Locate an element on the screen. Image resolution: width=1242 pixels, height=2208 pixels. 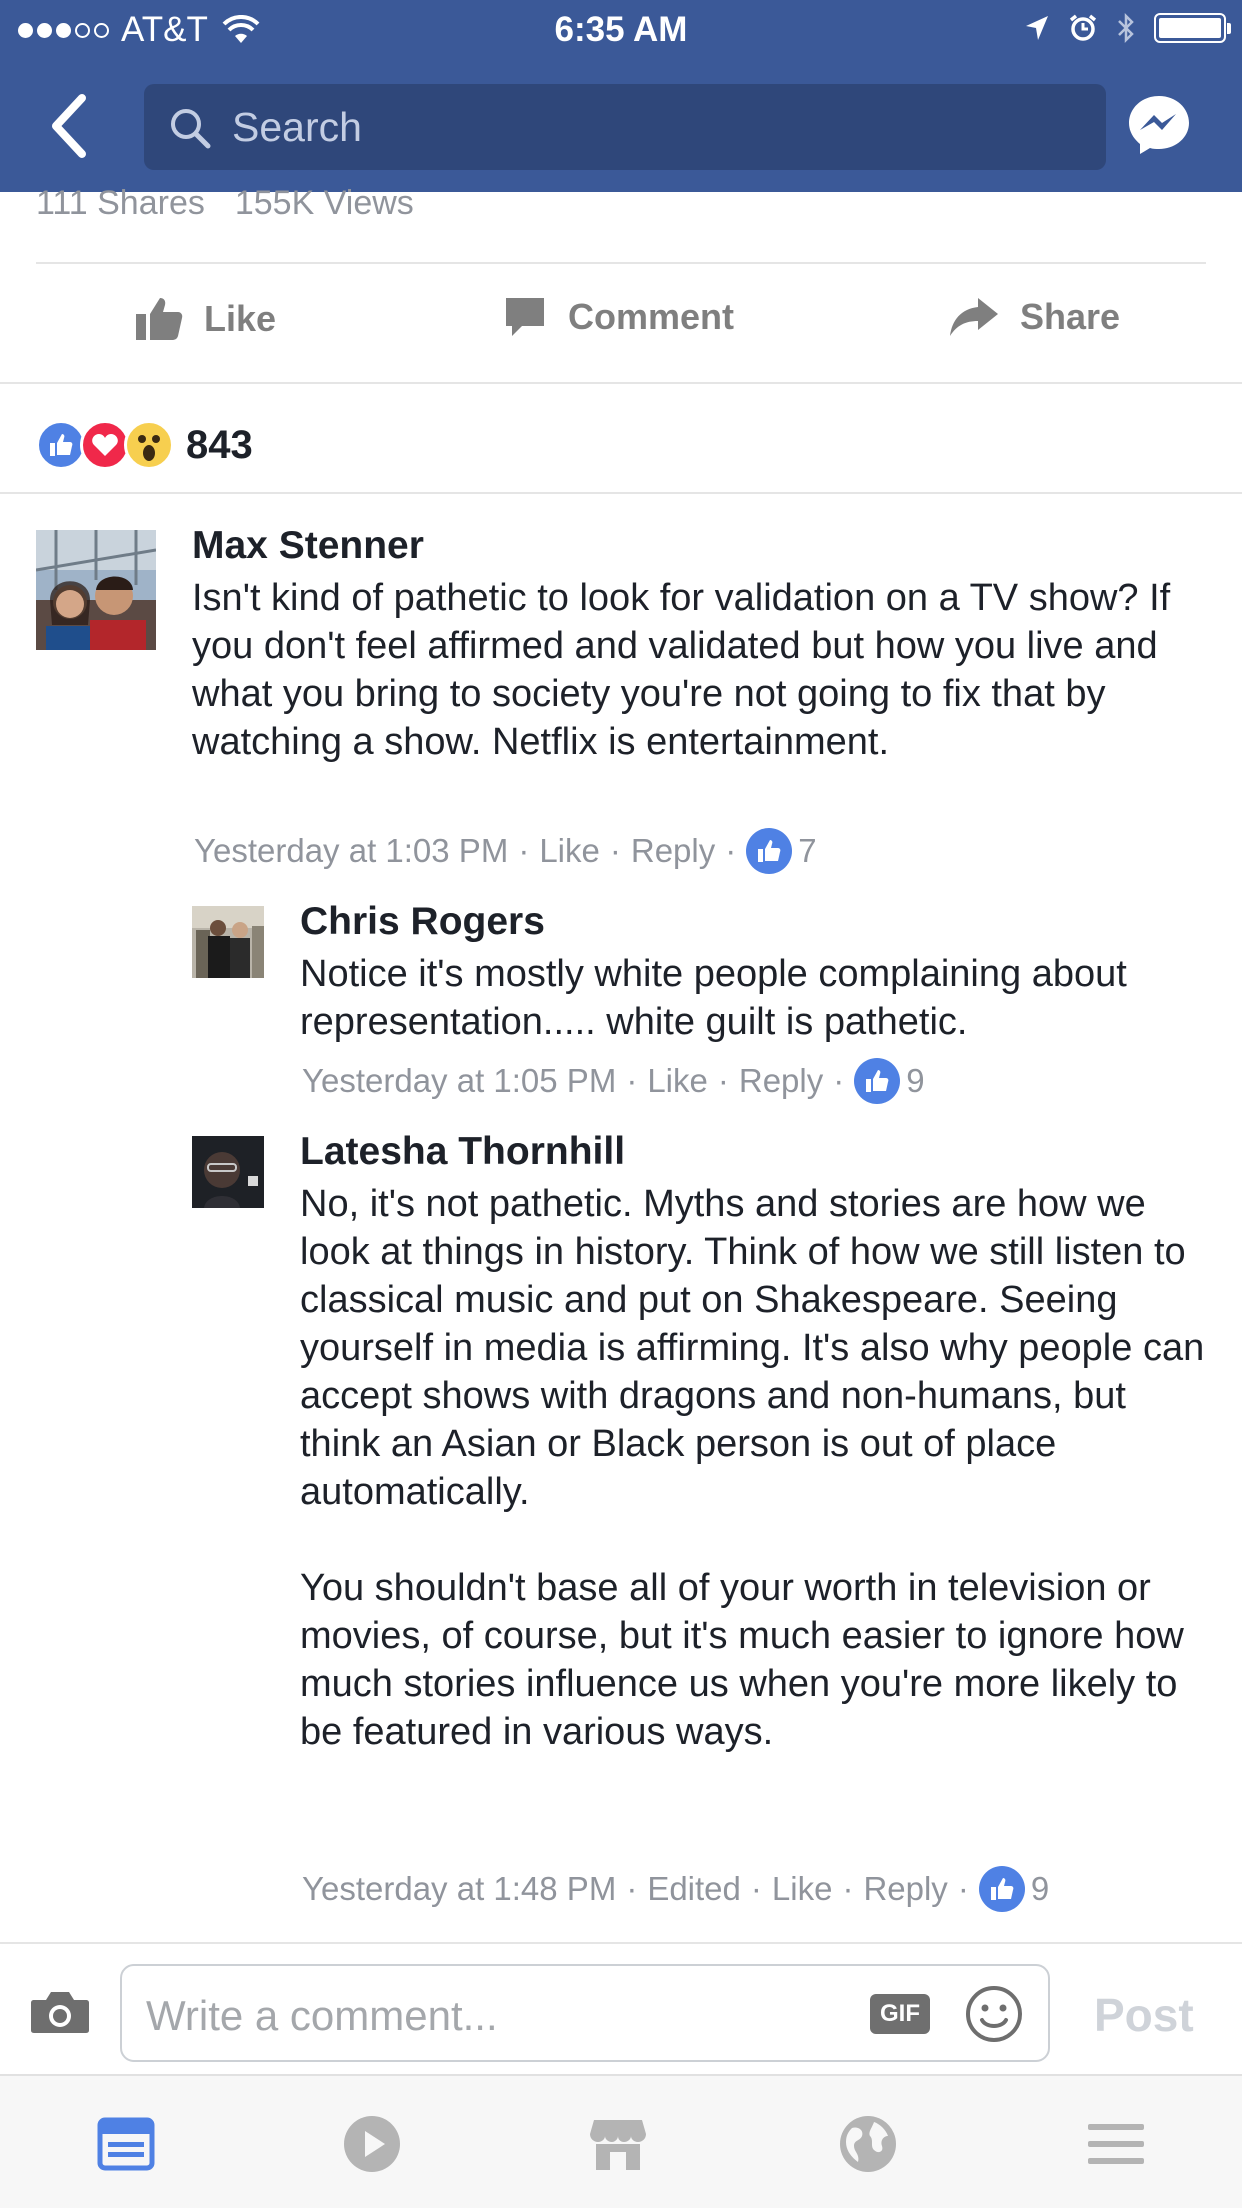
bottom-tab-bar is located at coordinates (621, 2141).